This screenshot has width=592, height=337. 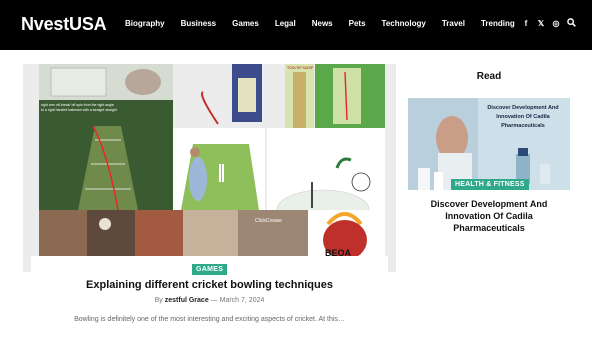 I want to click on nav-games: Games, so click(x=245, y=23).